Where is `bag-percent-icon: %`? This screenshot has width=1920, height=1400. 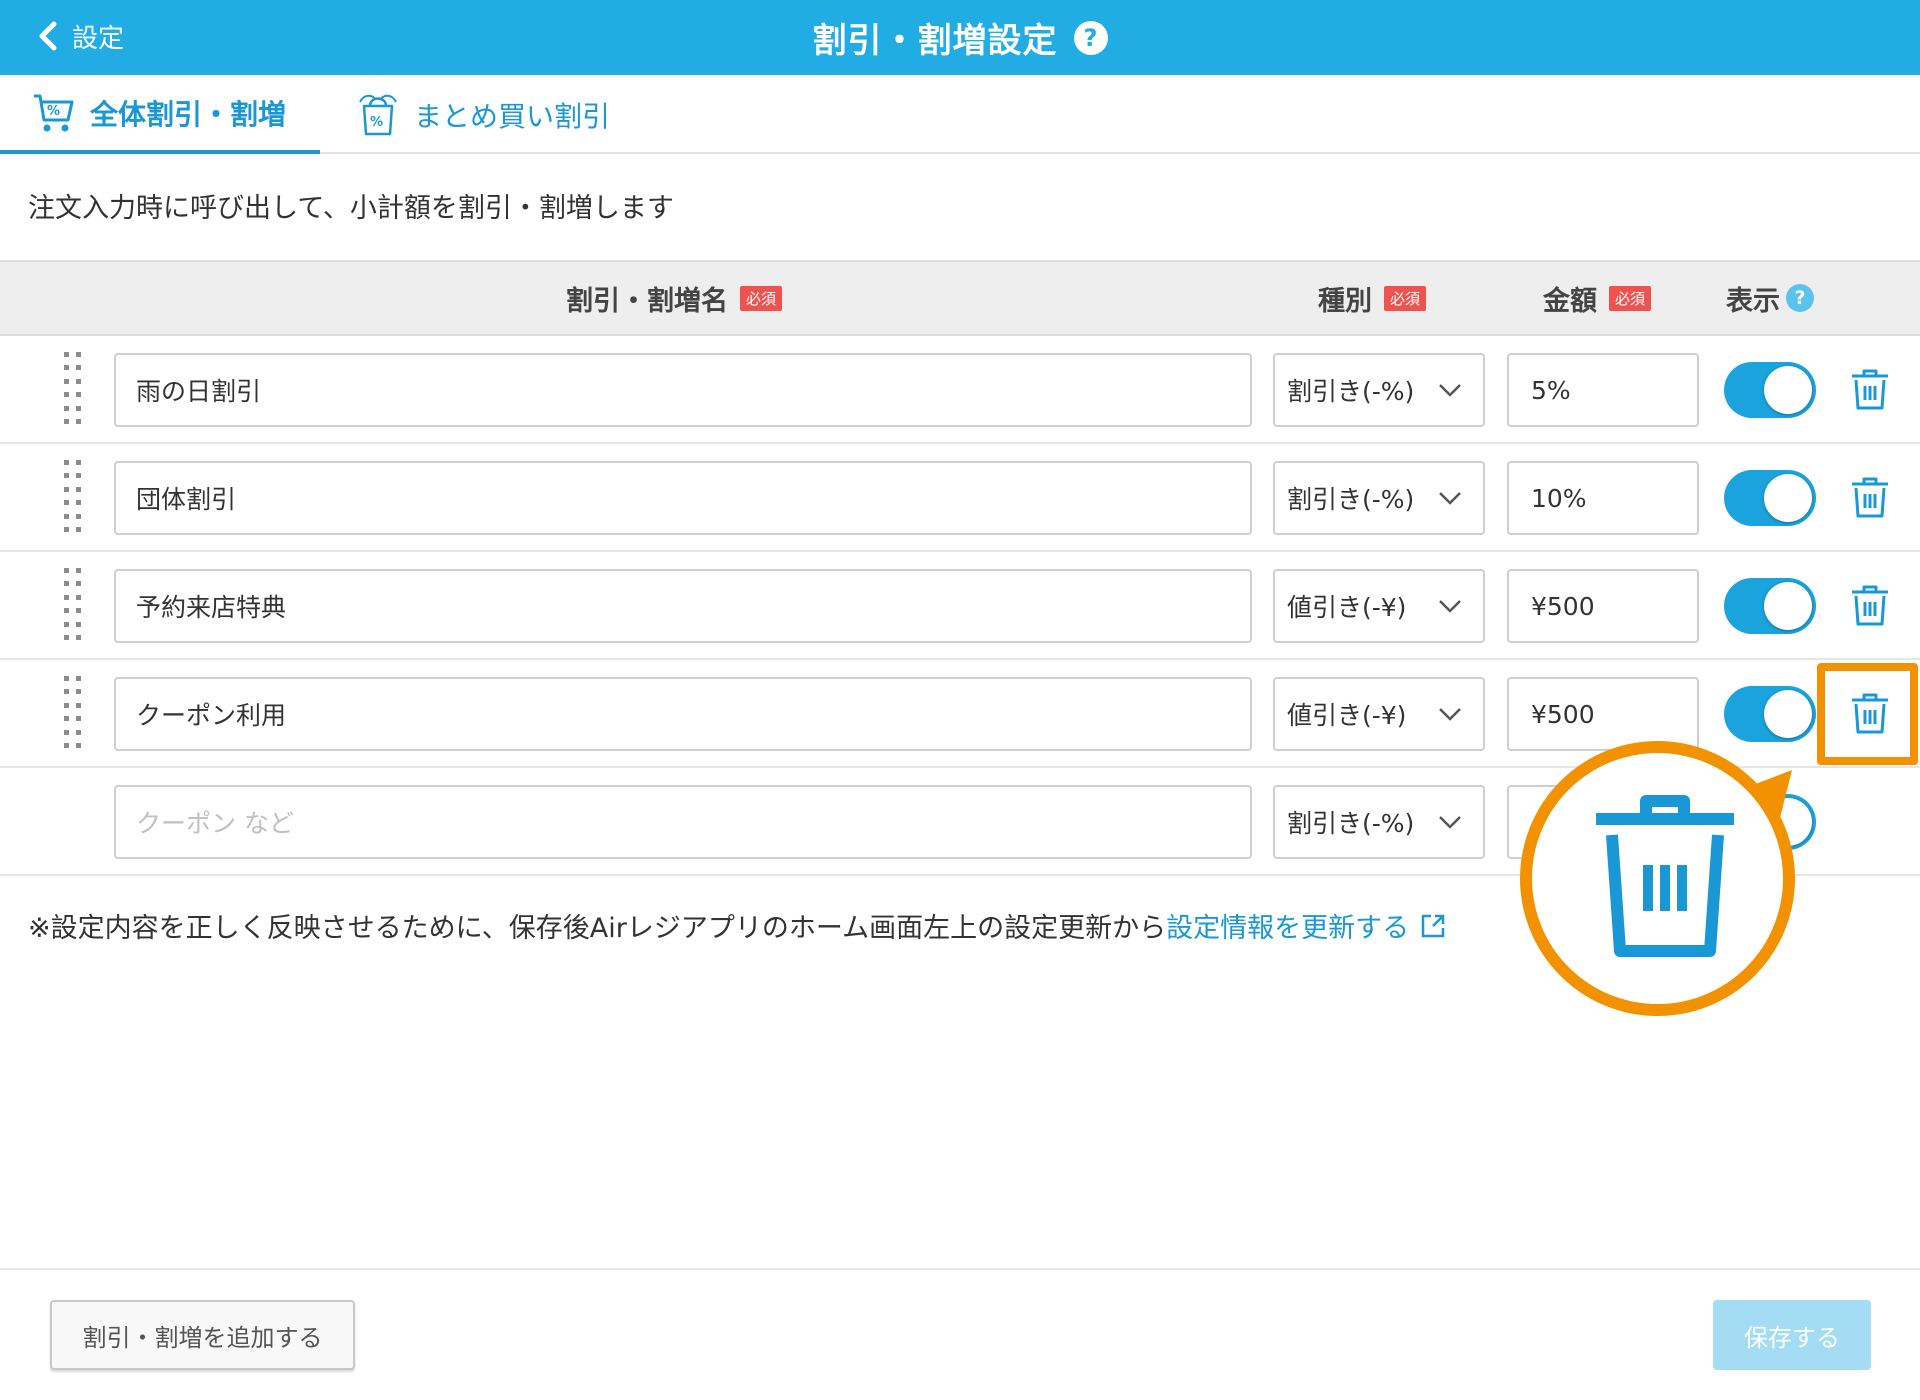 bag-percent-icon: % is located at coordinates (378, 114).